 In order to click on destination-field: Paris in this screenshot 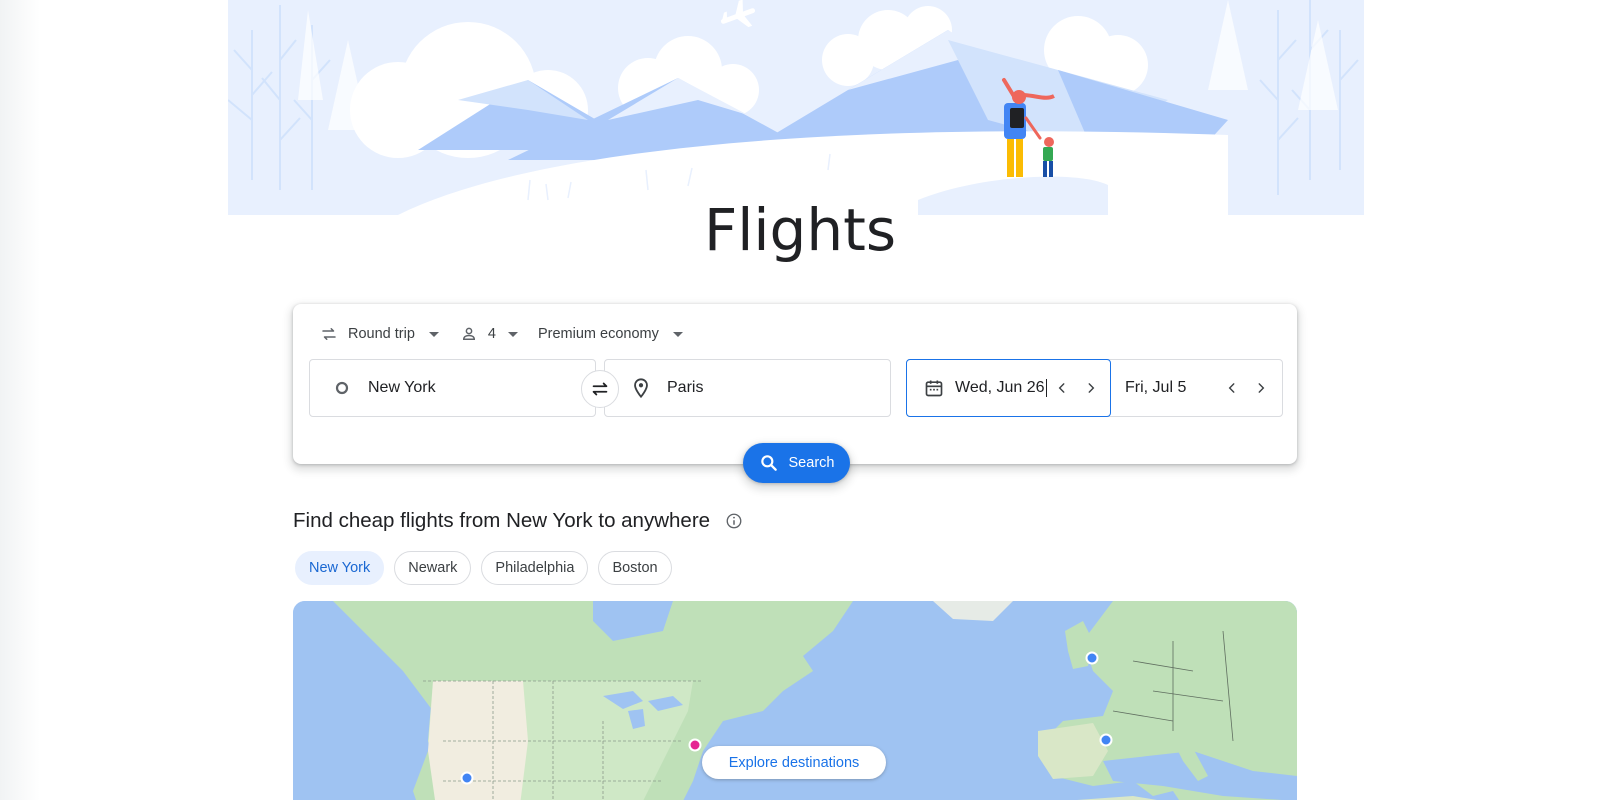, I will do `click(747, 388)`.